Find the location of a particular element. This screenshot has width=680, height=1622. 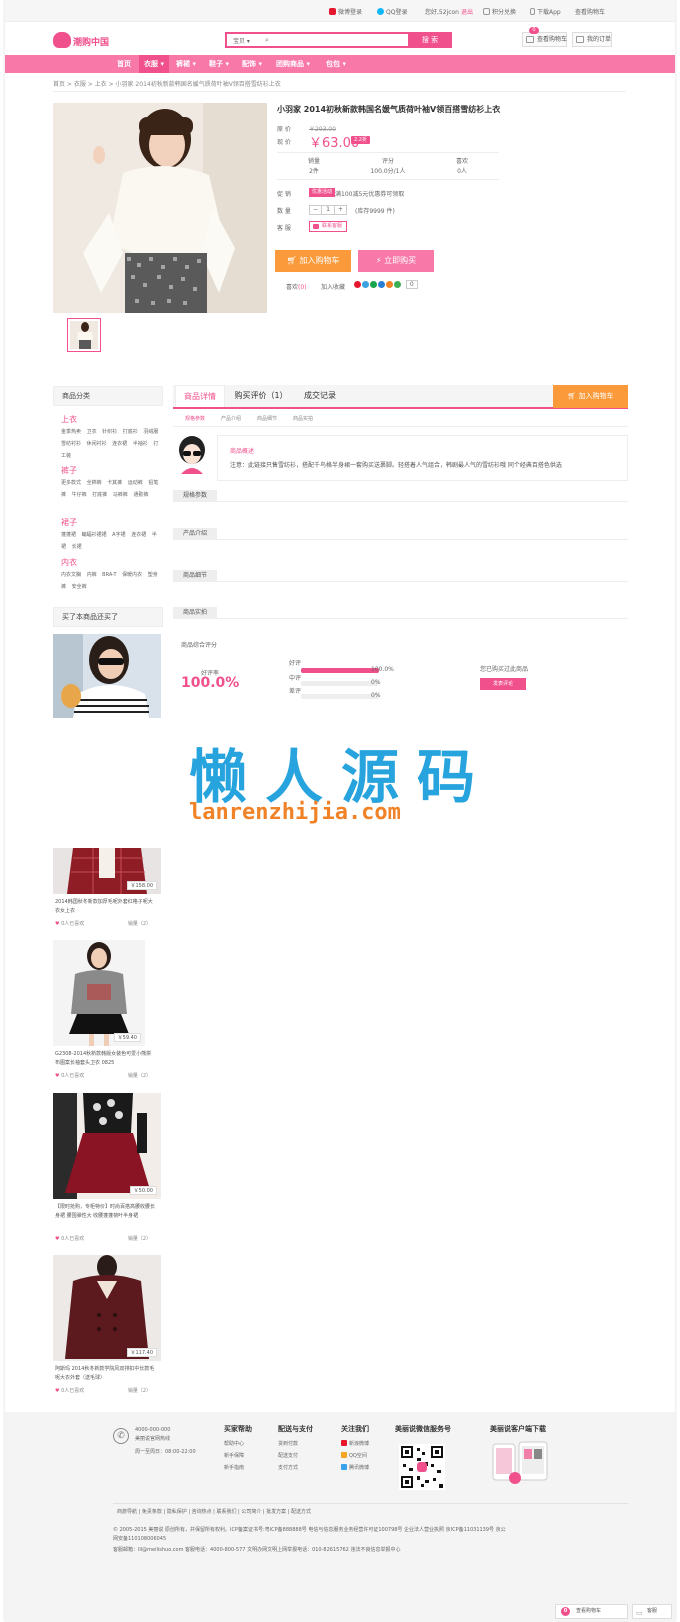

category-links-pants: 更多款式 全棉裤 卡其裤 运动裤 铅笔裤 牛仔裤 打底裤 马裤裤 通勤裤 is located at coordinates (111, 489).